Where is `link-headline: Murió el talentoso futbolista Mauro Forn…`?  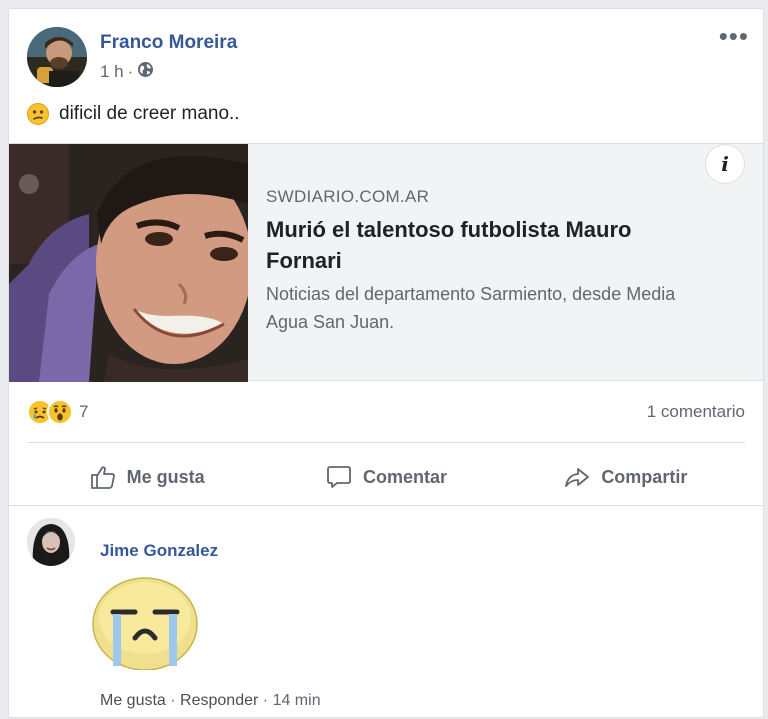
link-headline: Murió el talentoso futbolista Mauro Forn… is located at coordinates (486, 245).